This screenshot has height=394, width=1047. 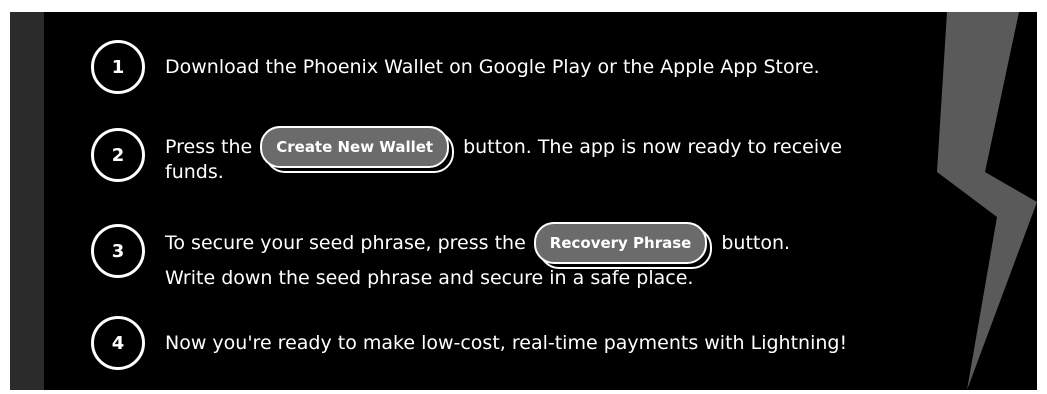 What do you see at coordinates (118, 343) in the screenshot?
I see `step-number-badge: 4` at bounding box center [118, 343].